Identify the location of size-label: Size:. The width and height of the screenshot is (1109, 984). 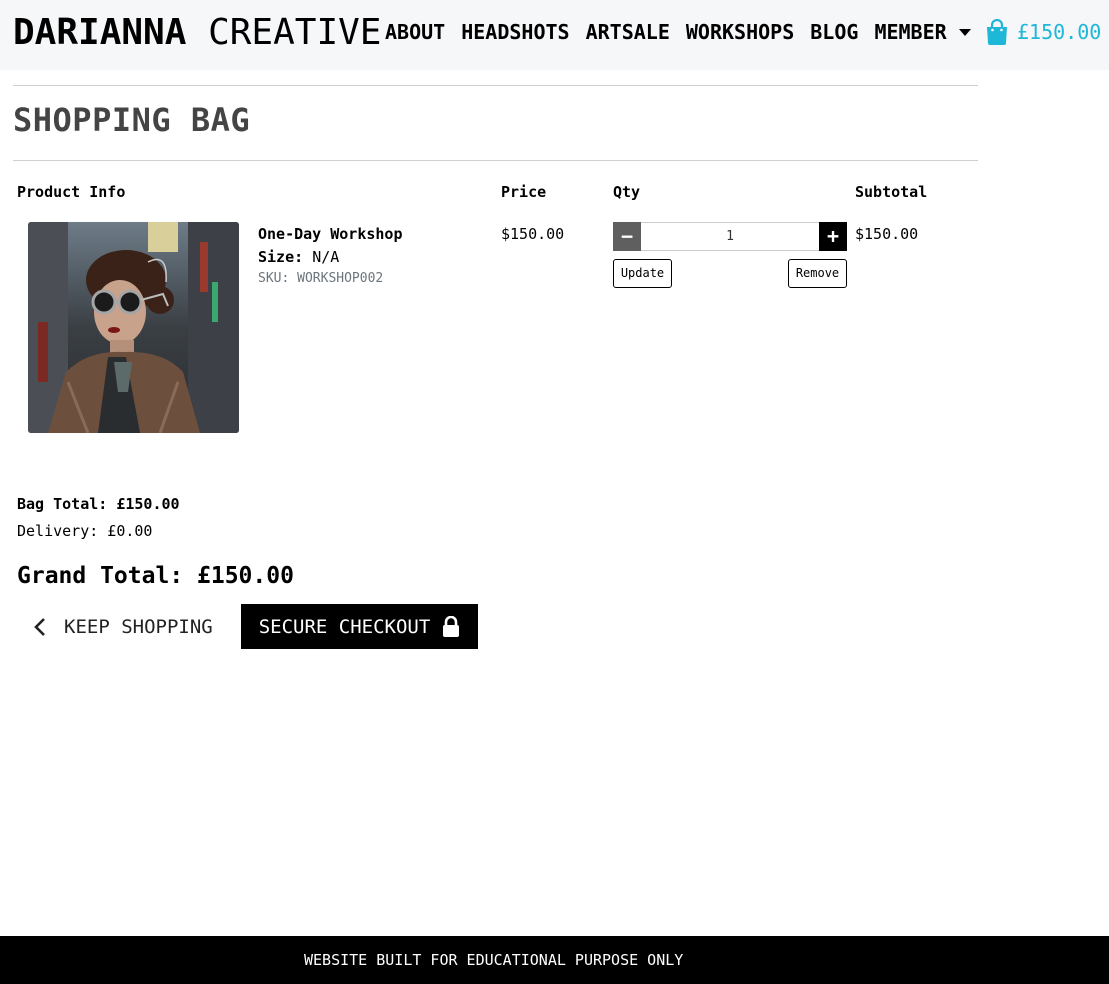
(281, 257).